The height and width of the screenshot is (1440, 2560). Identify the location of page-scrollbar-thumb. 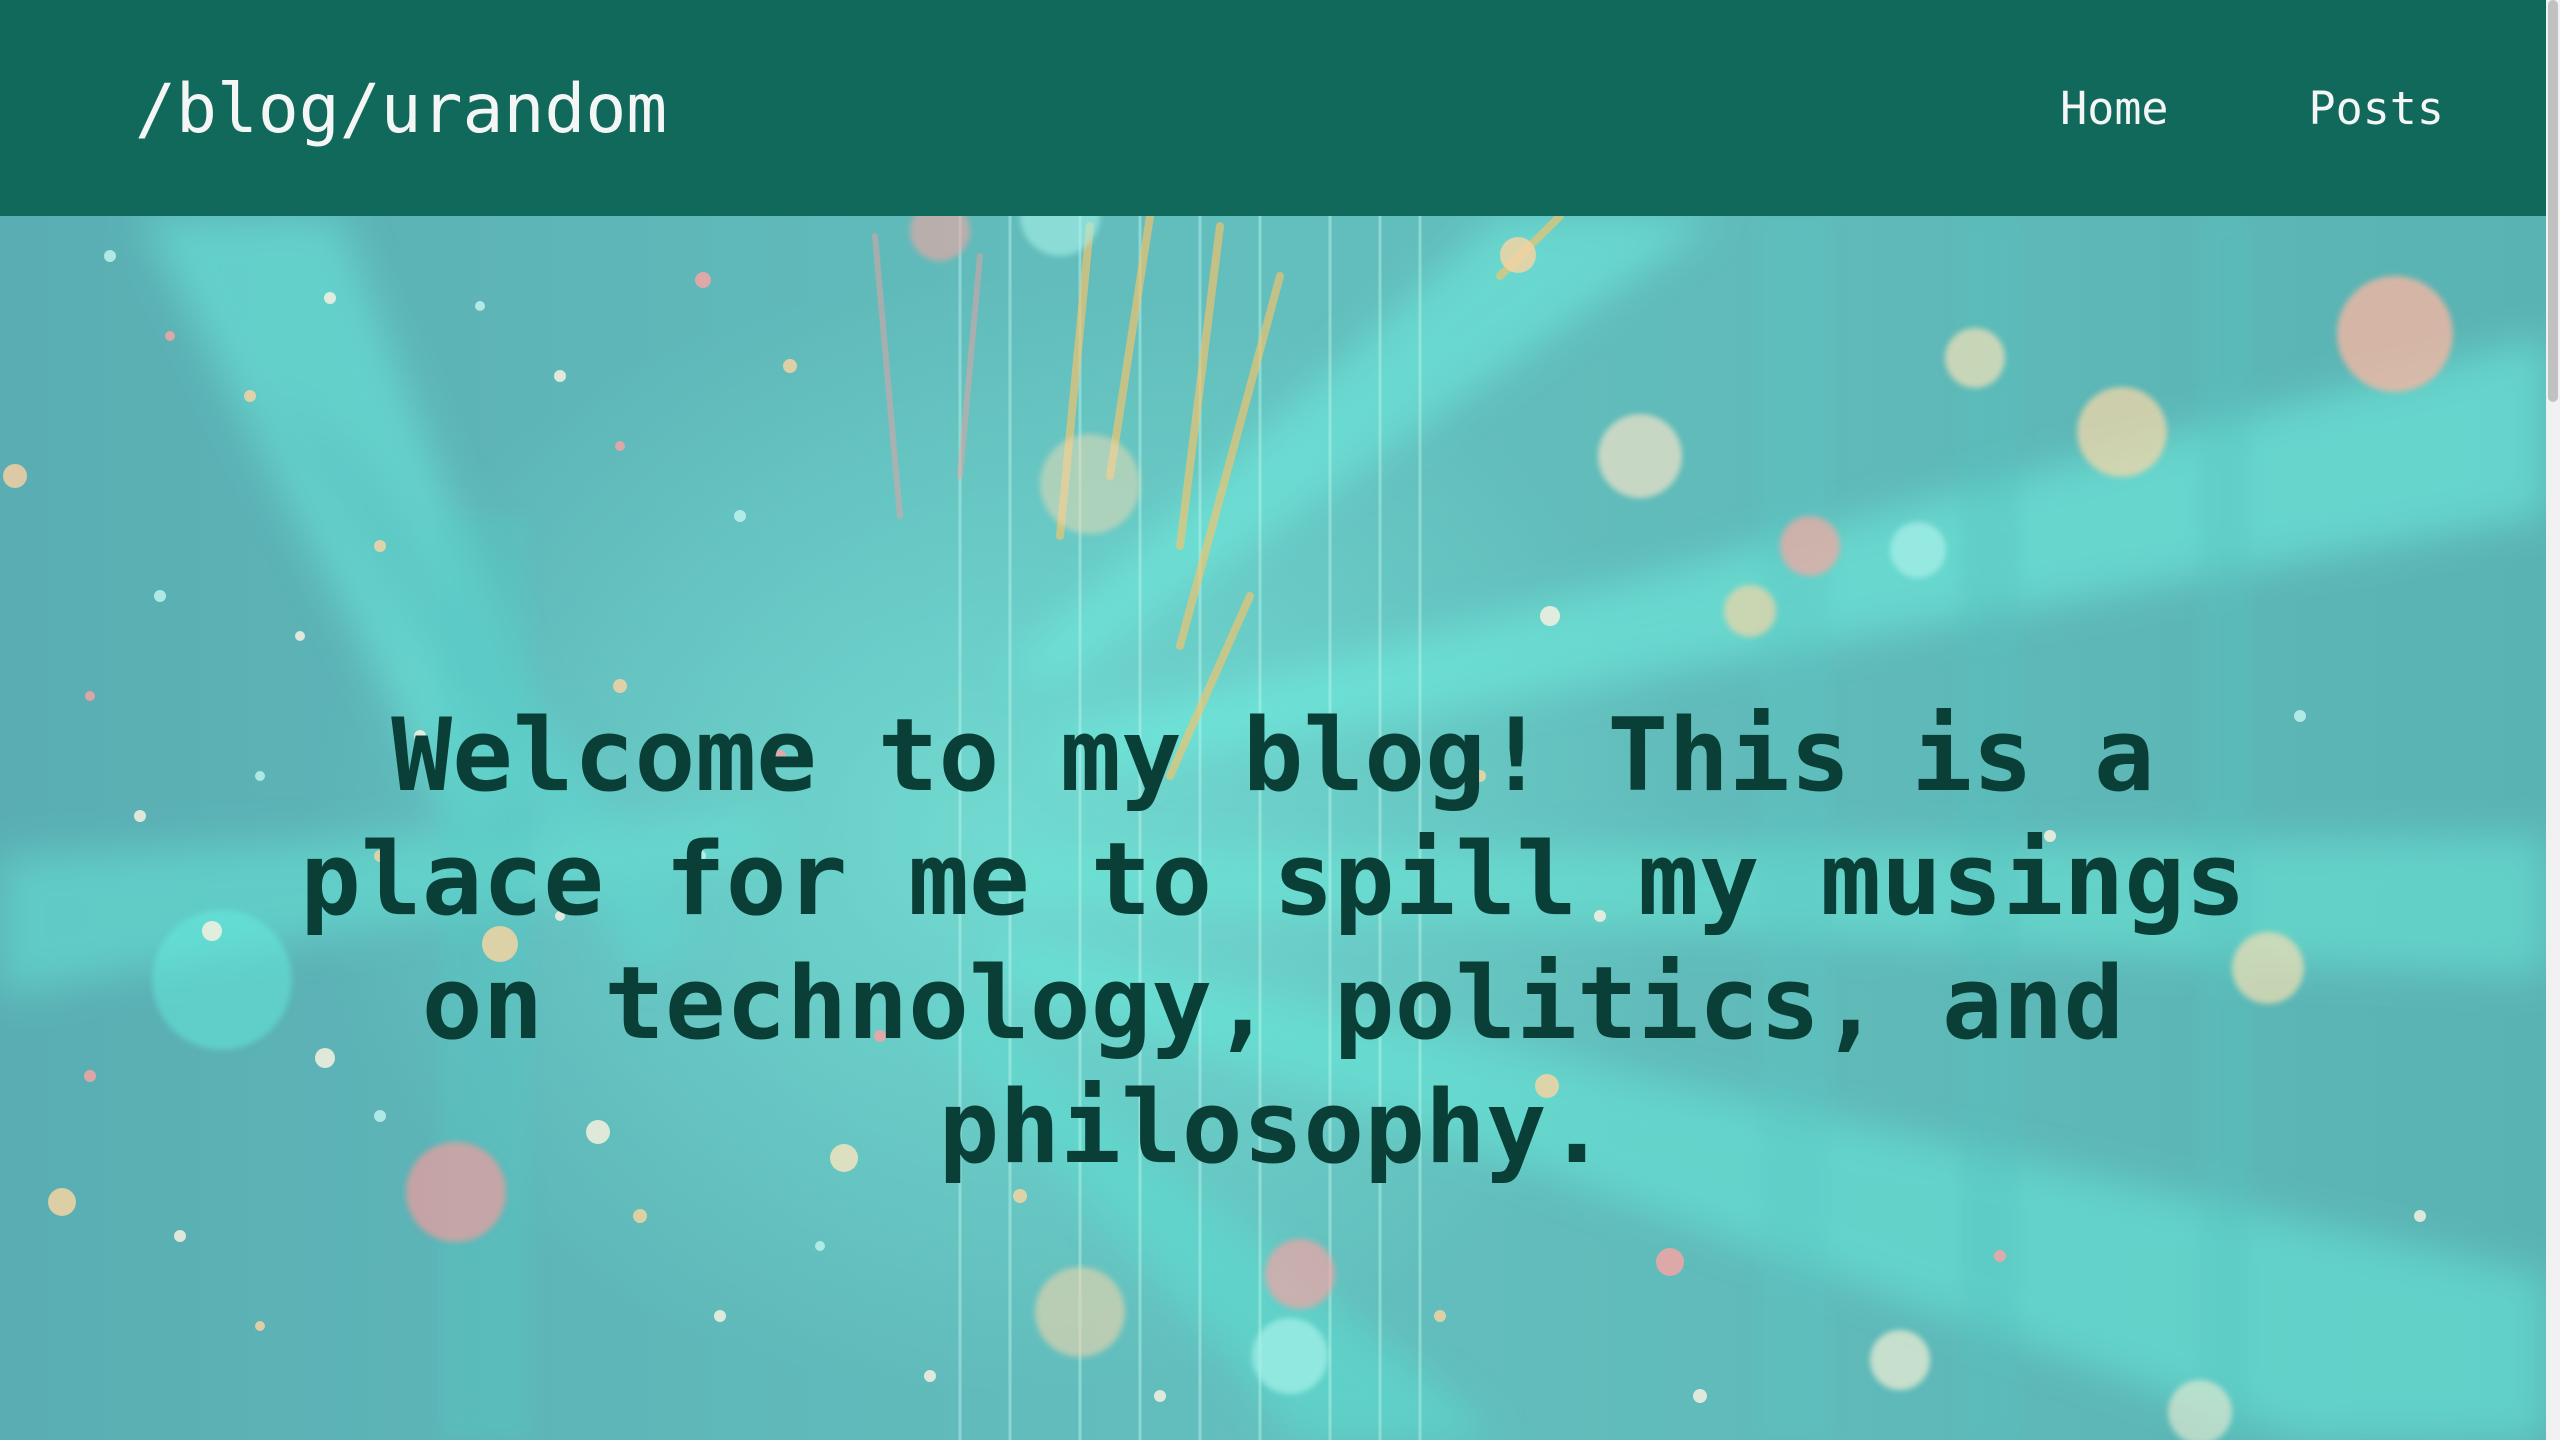
(2553, 201).